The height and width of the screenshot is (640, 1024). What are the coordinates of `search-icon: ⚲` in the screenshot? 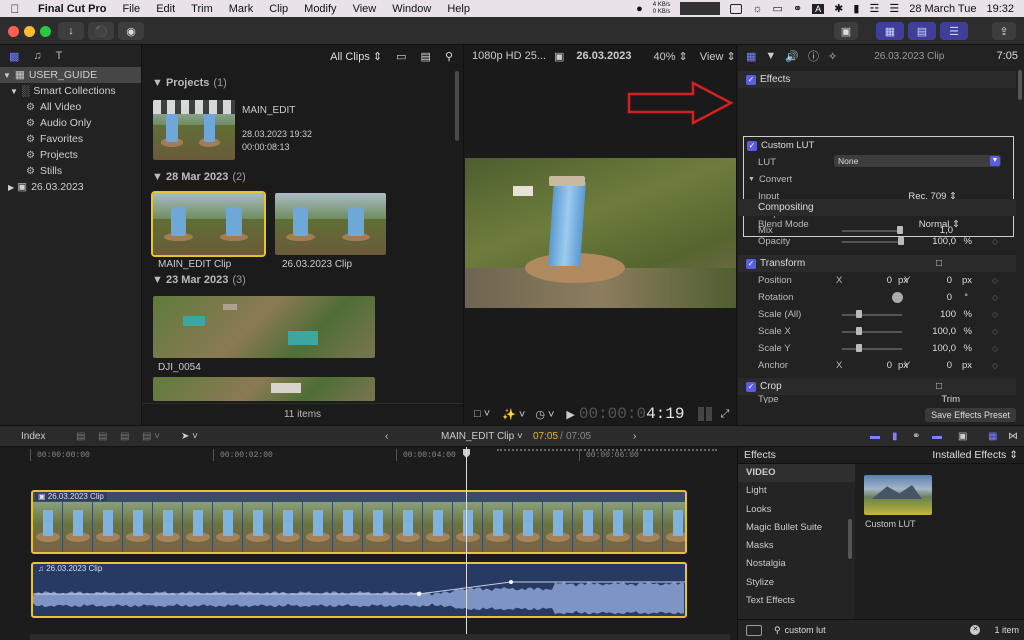 It's located at (449, 56).